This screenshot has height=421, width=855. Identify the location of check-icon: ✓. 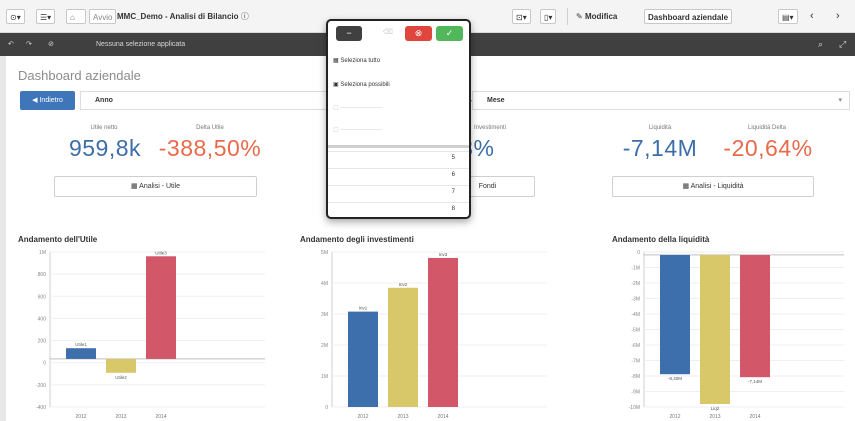
(449, 33).